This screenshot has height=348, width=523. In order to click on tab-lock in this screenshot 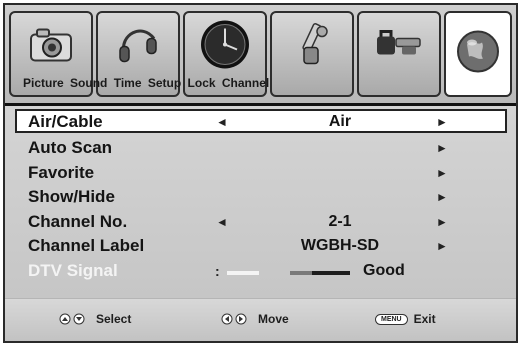, I will do `click(399, 54)`.